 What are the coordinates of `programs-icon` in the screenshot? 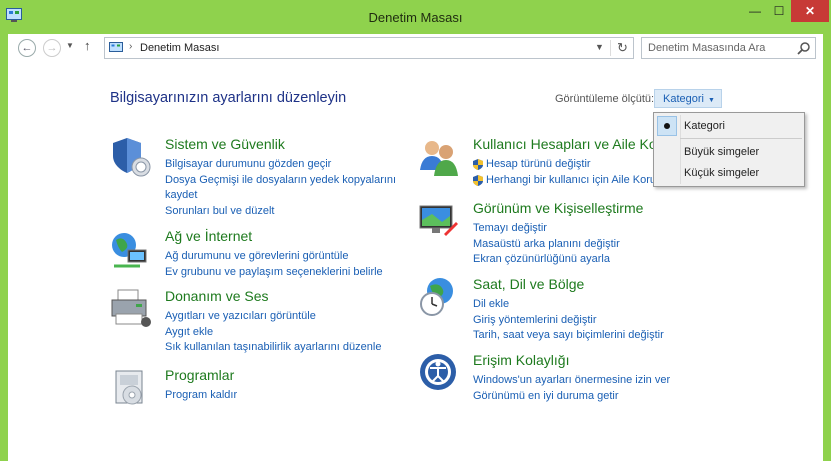 It's located at (131, 388).